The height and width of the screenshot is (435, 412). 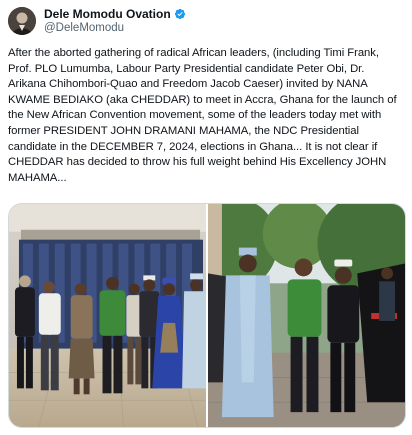 I want to click on avatar, so click(x=22, y=21).